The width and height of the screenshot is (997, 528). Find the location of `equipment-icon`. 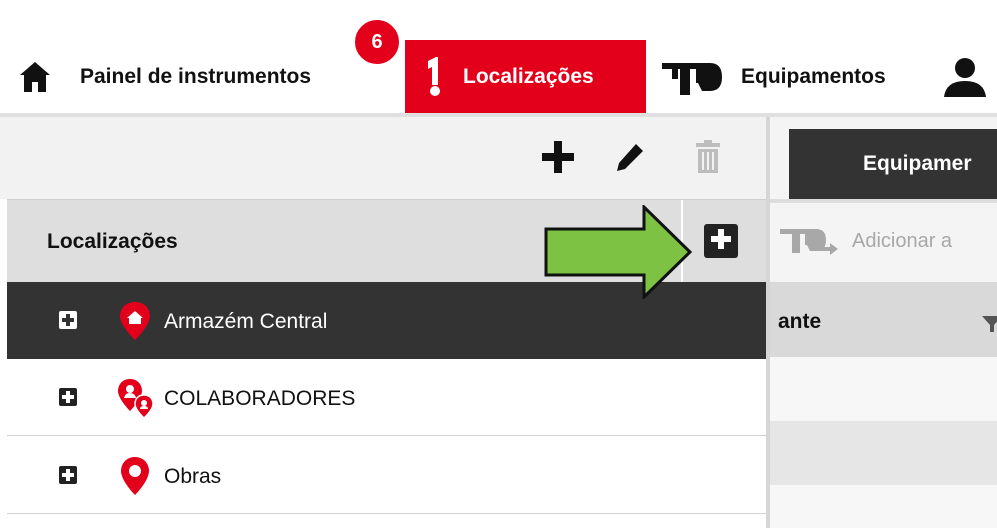

equipment-icon is located at coordinates (692, 77).